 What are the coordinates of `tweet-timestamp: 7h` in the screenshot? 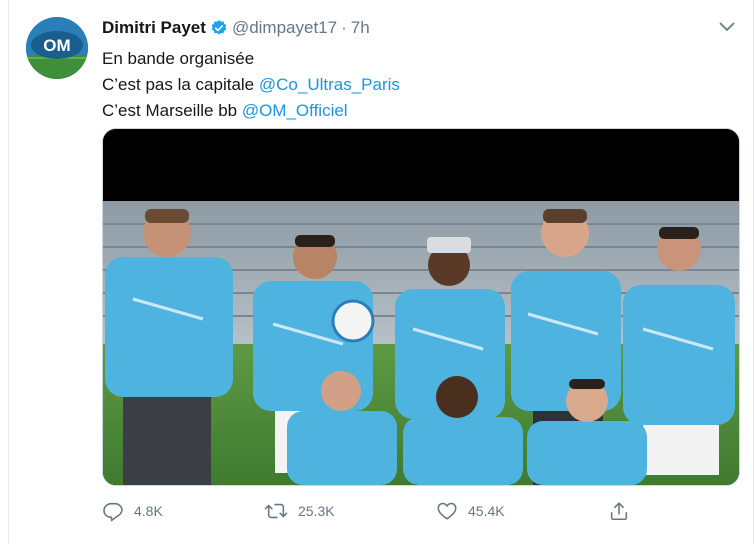 It's located at (360, 28).